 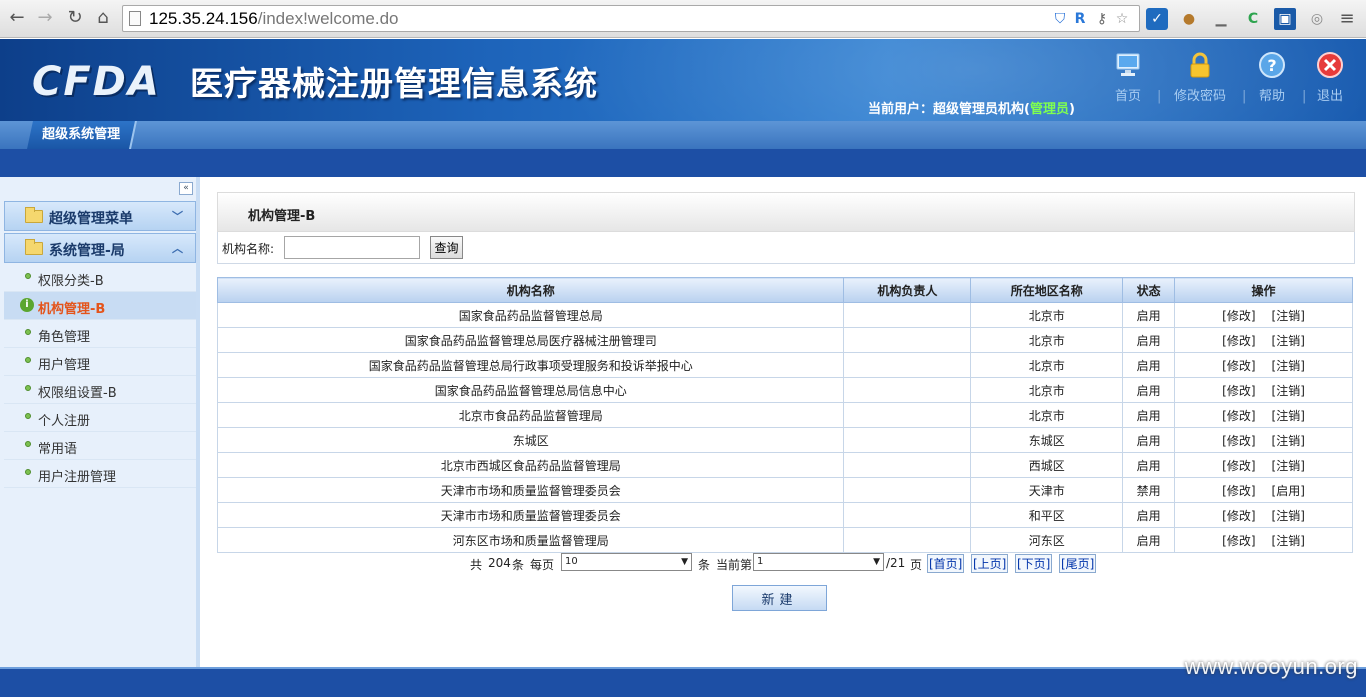 I want to click on question-icon: ?, so click(x=1272, y=65).